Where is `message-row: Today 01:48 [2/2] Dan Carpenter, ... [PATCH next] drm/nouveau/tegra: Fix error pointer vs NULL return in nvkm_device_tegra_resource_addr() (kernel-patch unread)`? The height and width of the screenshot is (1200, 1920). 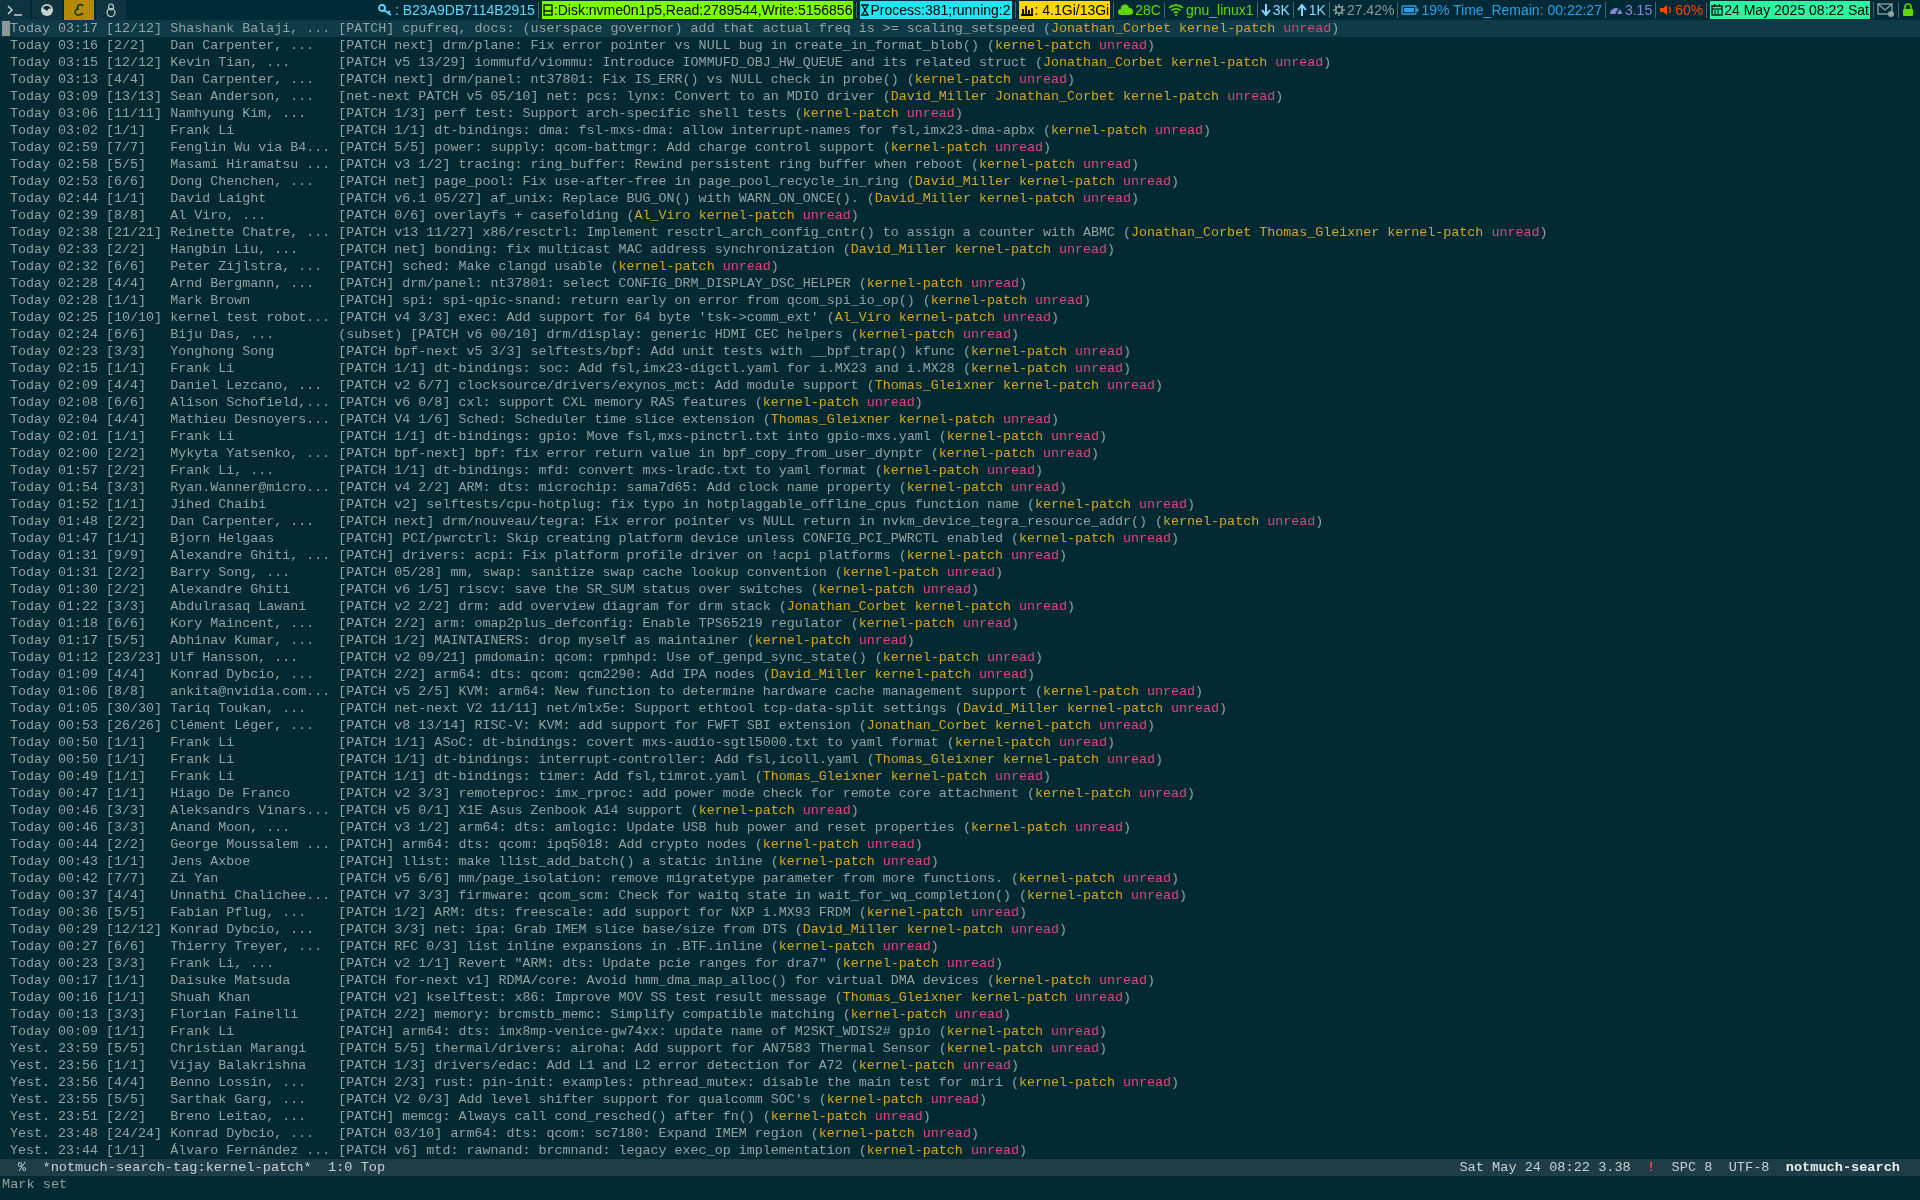 message-row: Today 01:48 [2/2] Dan Carpenter, ... [PATCH next] drm/nouveau/tegra: Fix error pointer vs NULL return in nvkm_device_tegra_resource_addr() (kernel-patch unread) is located at coordinates (960, 521).